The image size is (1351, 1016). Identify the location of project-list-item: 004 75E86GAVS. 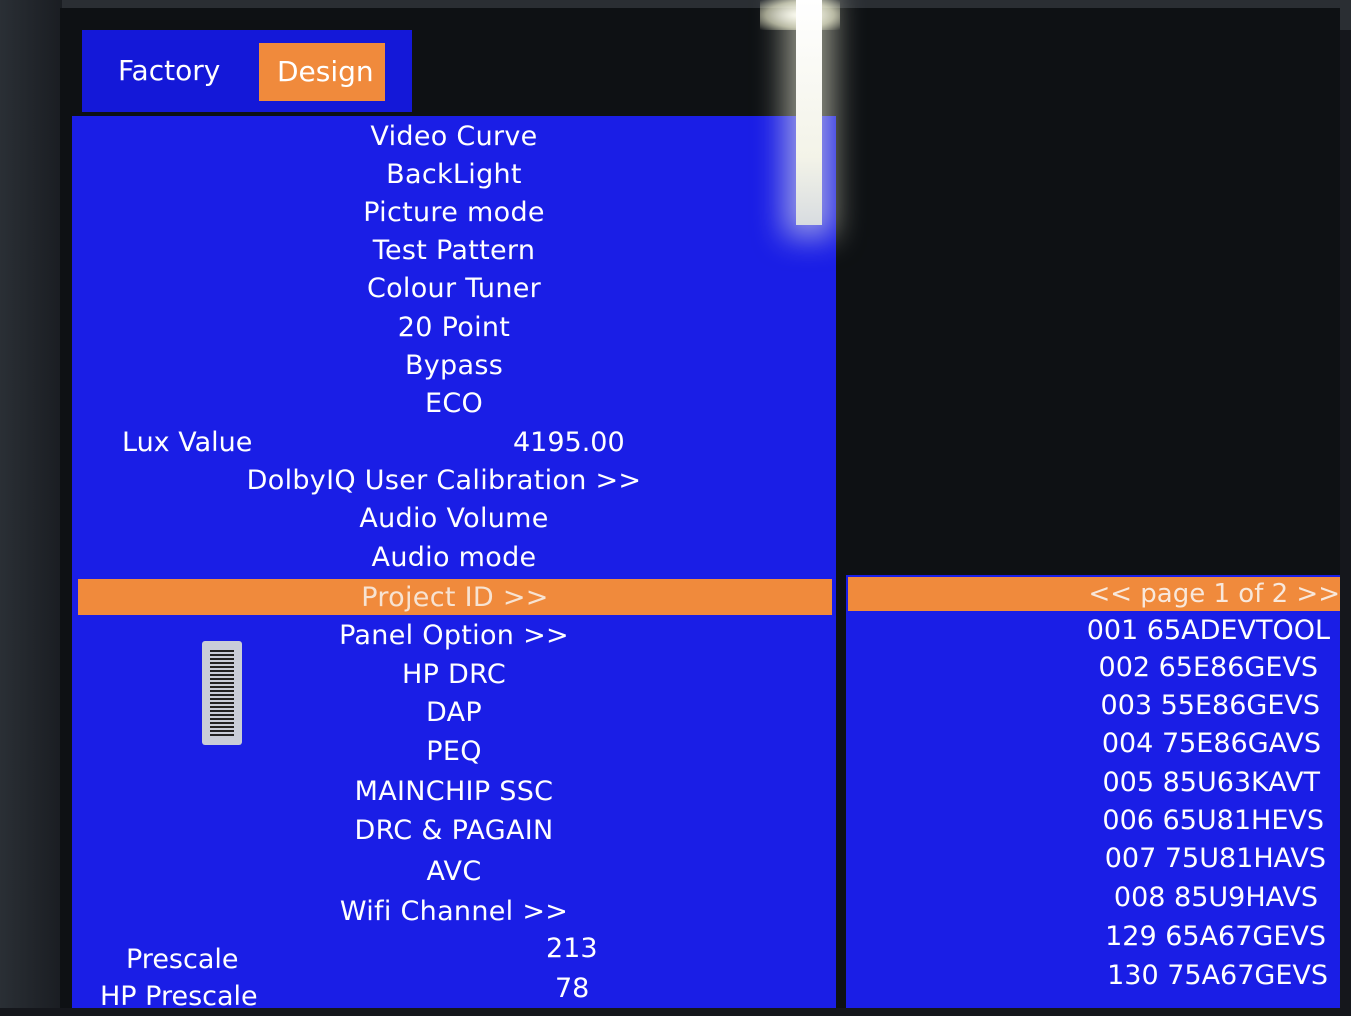
(1083, 744).